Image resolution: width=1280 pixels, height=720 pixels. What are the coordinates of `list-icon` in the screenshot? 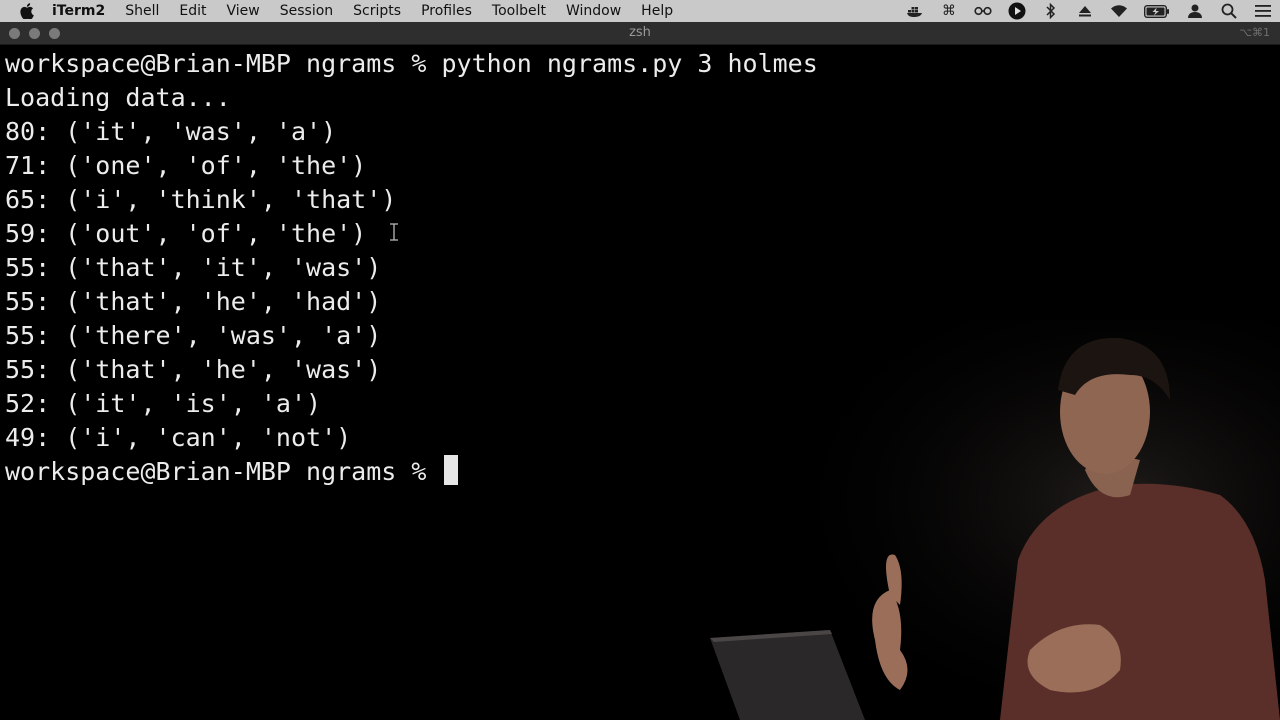 It's located at (1263, 11).